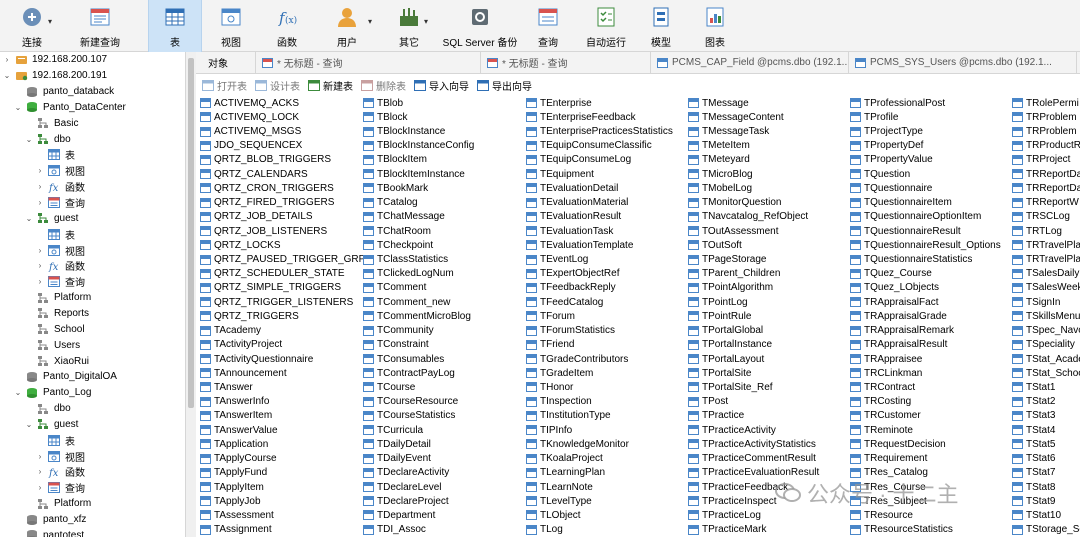 This screenshot has height=537, width=1080. Describe the element at coordinates (256, 217) in the screenshot. I see `table-item: QRTZ_JOB_DETAILS` at that location.